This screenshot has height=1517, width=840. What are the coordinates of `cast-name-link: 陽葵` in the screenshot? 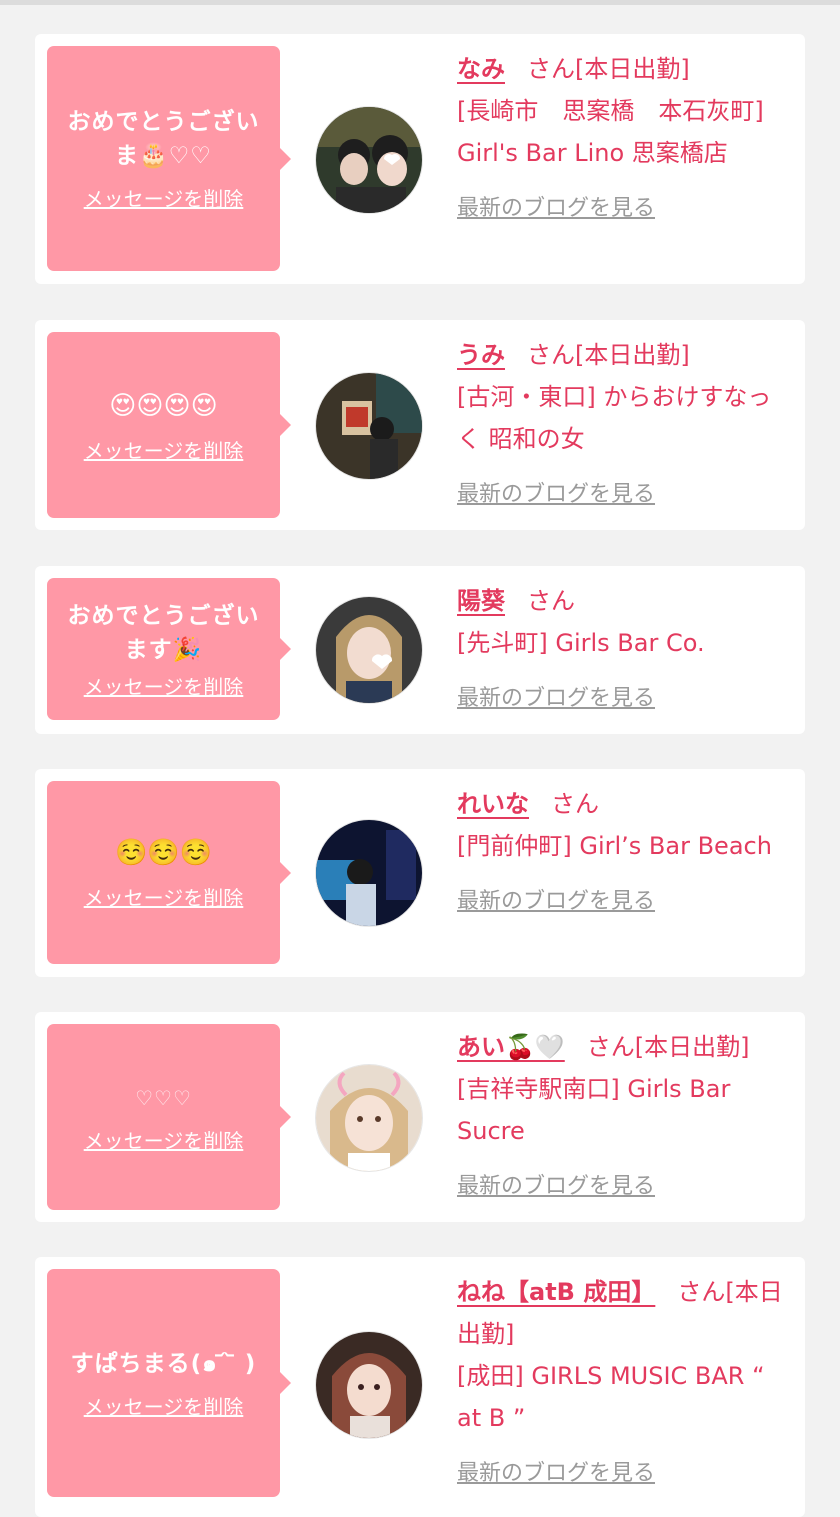 It's located at (481, 601).